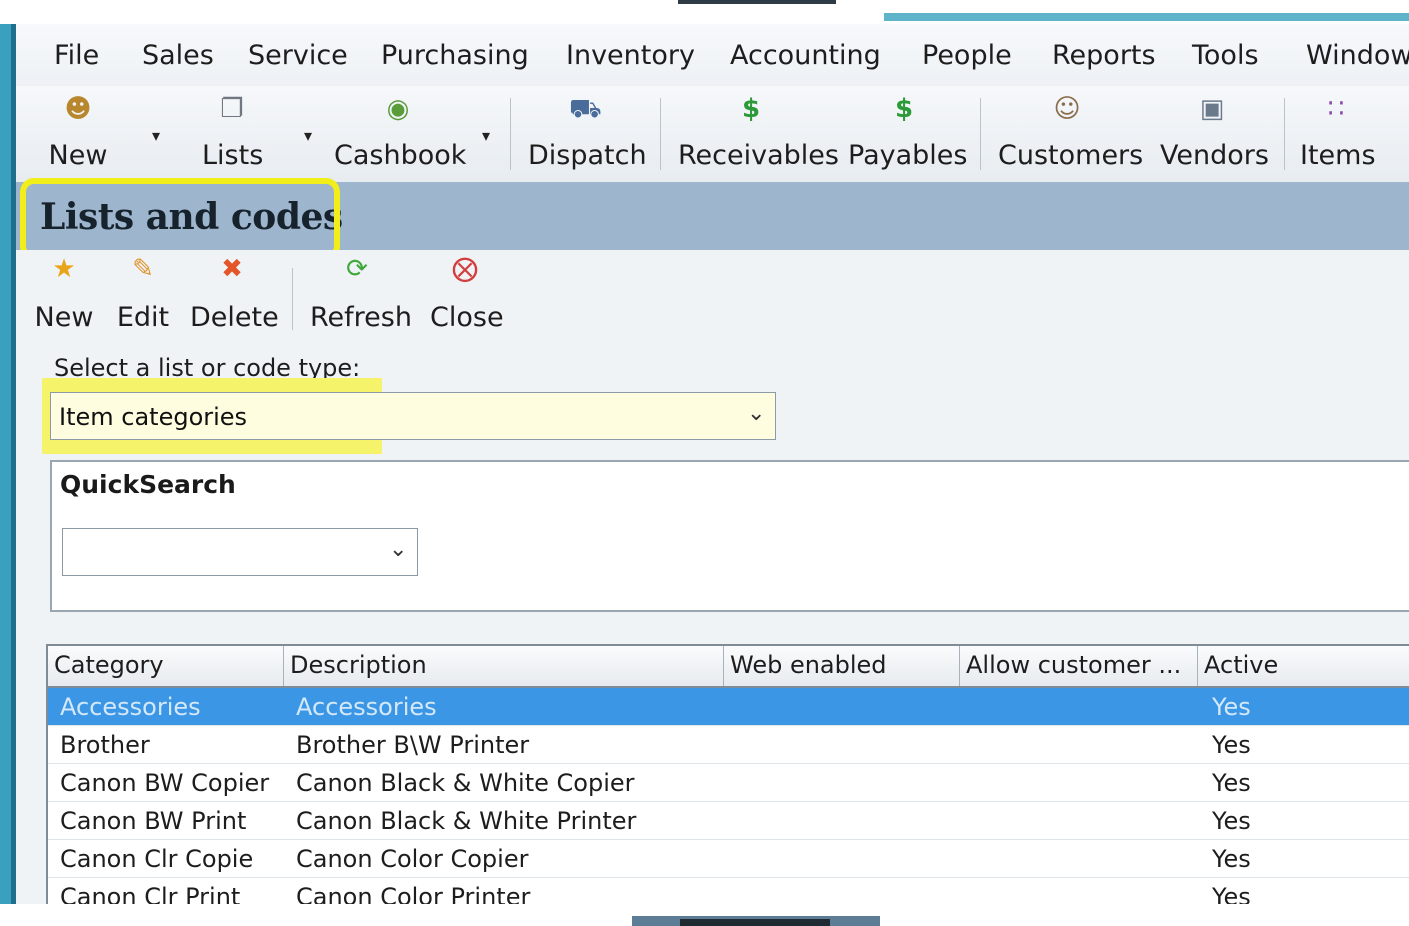  What do you see at coordinates (585, 109) in the screenshot?
I see `truck-icon: ⛟` at bounding box center [585, 109].